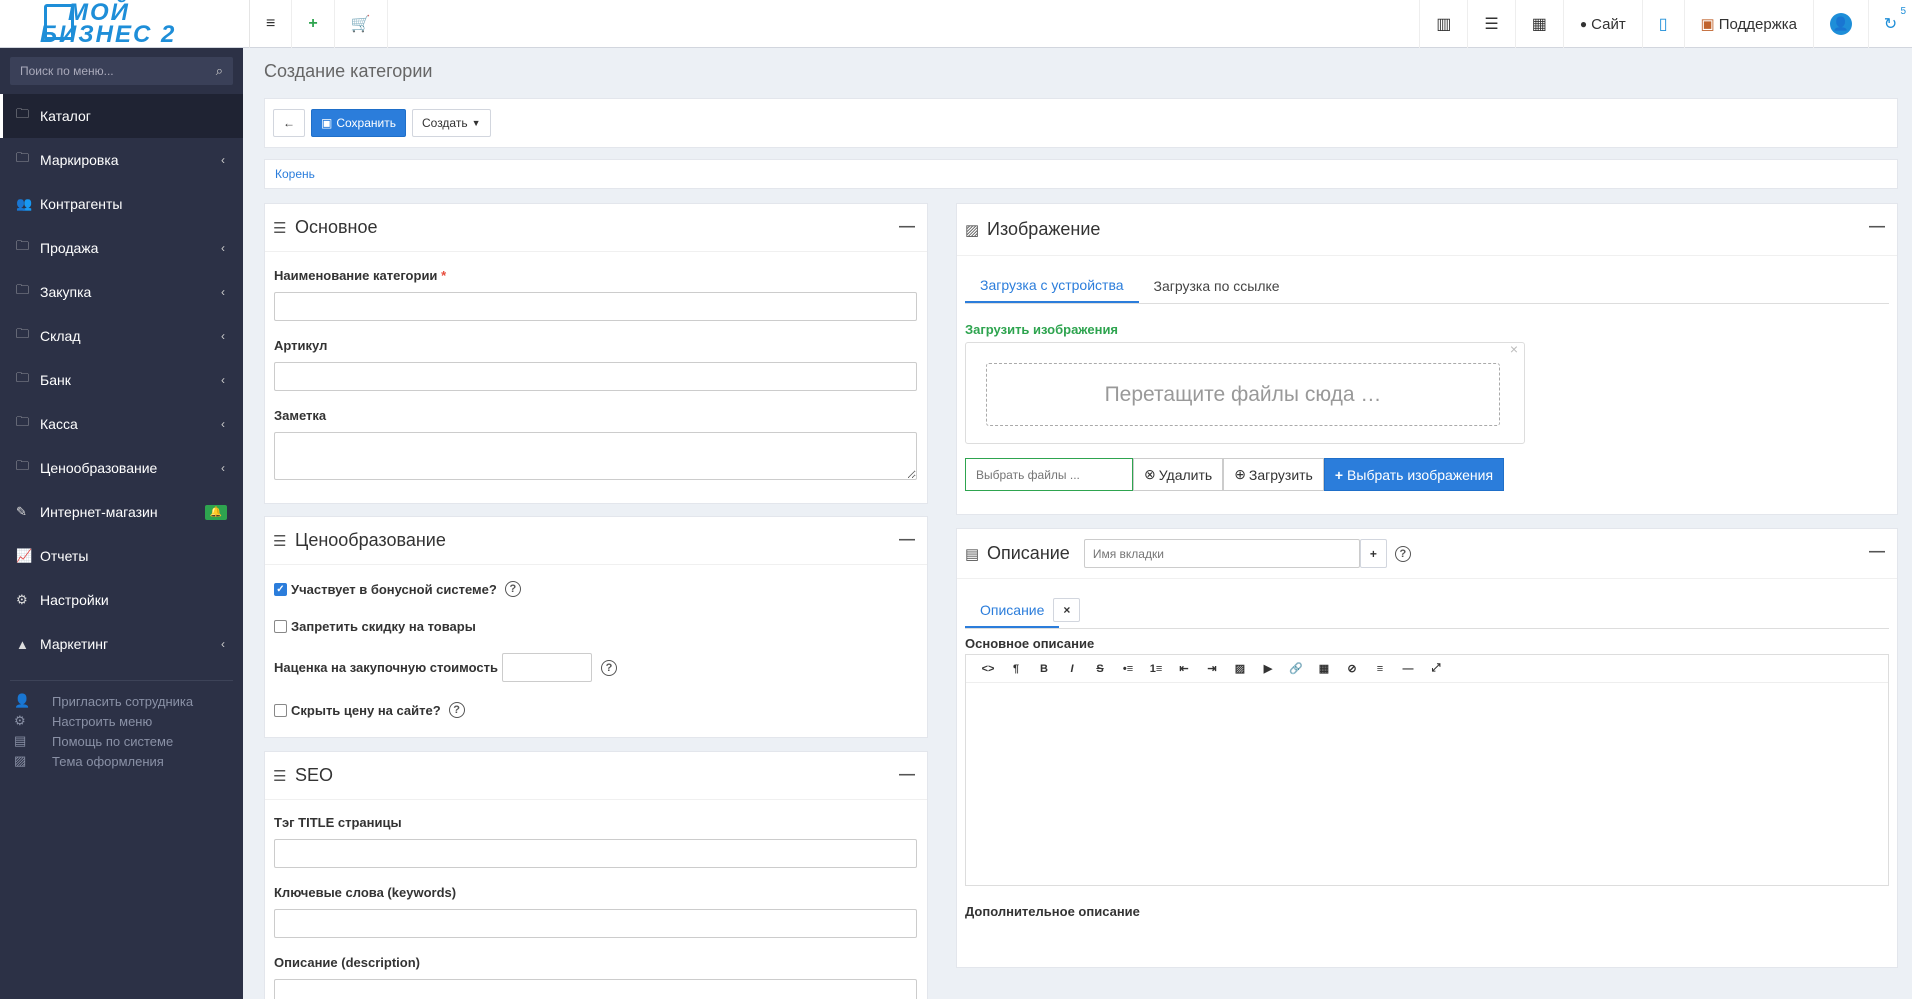 The image size is (1912, 999). Describe the element at coordinates (1268, 668) in the screenshot. I see `video-icon: ▶` at that location.